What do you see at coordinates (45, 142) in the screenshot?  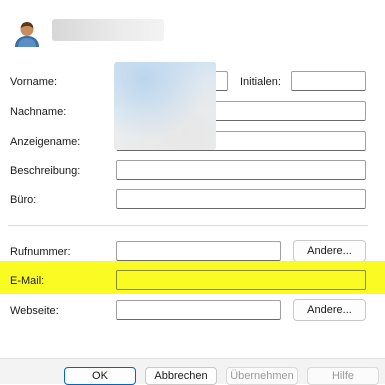 I see `display-name-label: Anzeigename:` at bounding box center [45, 142].